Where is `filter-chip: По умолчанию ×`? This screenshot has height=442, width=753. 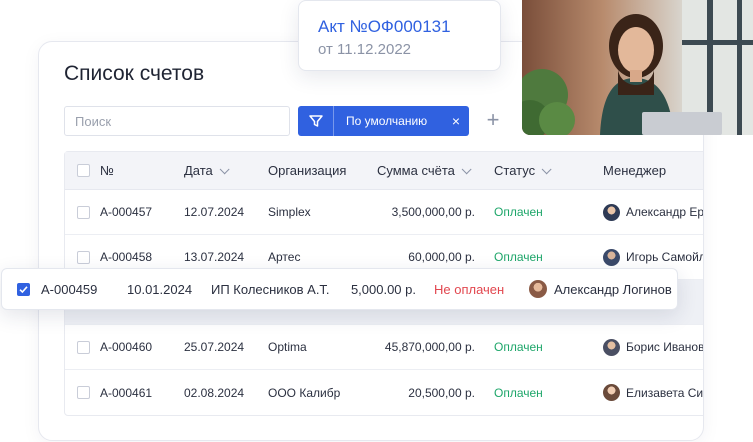
filter-chip: По умолчанию × is located at coordinates (383, 121).